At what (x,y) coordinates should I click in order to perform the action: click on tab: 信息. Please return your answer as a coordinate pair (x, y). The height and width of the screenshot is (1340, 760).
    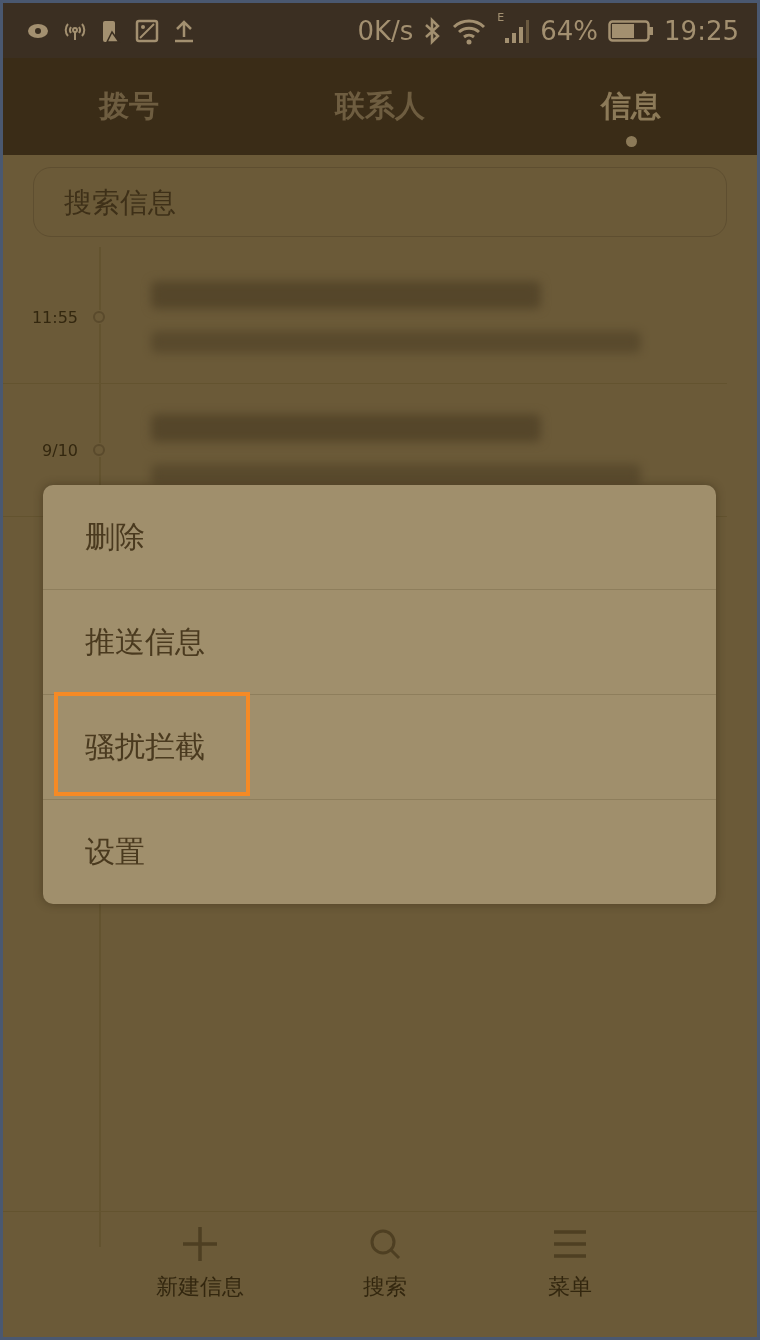
    Looking at the image, I should click on (631, 106).